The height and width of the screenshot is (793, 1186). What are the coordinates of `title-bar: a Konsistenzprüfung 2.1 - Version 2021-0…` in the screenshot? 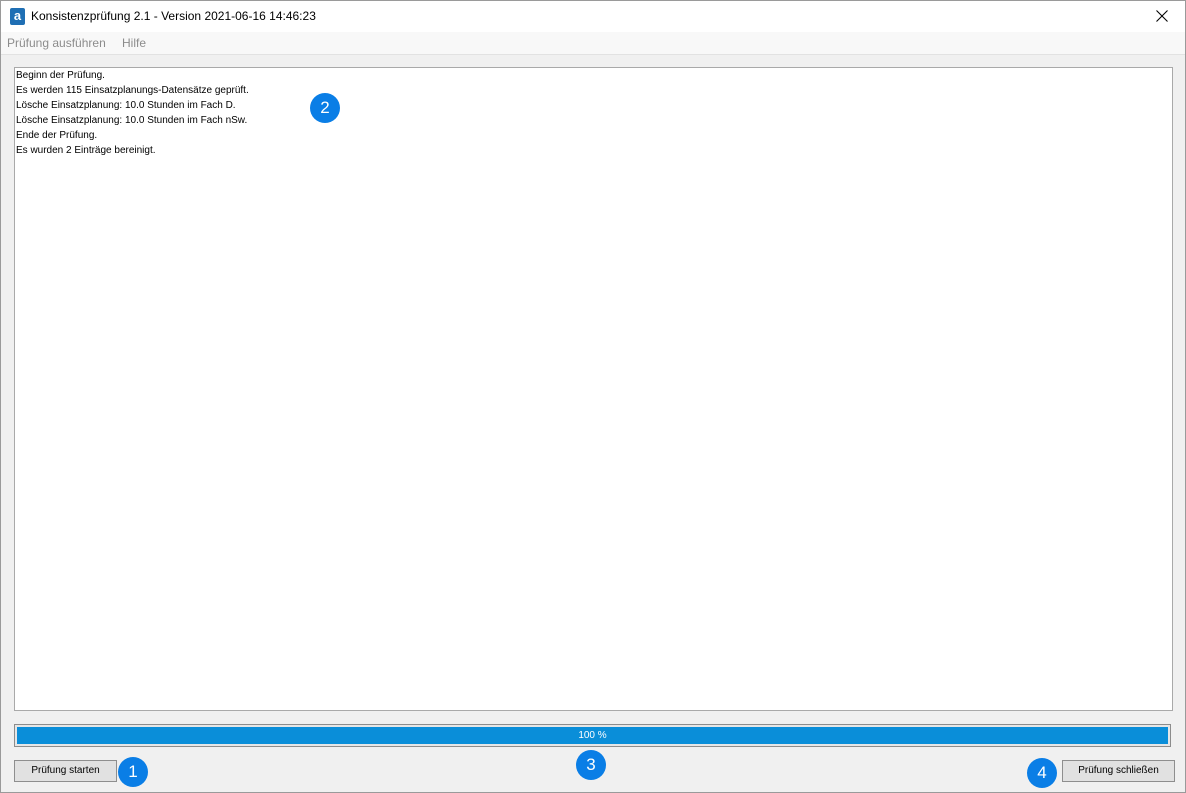 It's located at (593, 16).